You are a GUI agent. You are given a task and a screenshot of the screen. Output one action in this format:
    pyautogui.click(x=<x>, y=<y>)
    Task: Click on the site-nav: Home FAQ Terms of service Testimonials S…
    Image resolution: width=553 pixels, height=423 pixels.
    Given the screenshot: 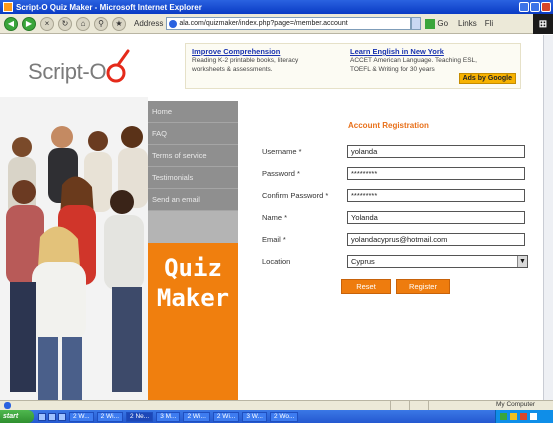 What is the action you would take?
    pyautogui.click(x=193, y=156)
    